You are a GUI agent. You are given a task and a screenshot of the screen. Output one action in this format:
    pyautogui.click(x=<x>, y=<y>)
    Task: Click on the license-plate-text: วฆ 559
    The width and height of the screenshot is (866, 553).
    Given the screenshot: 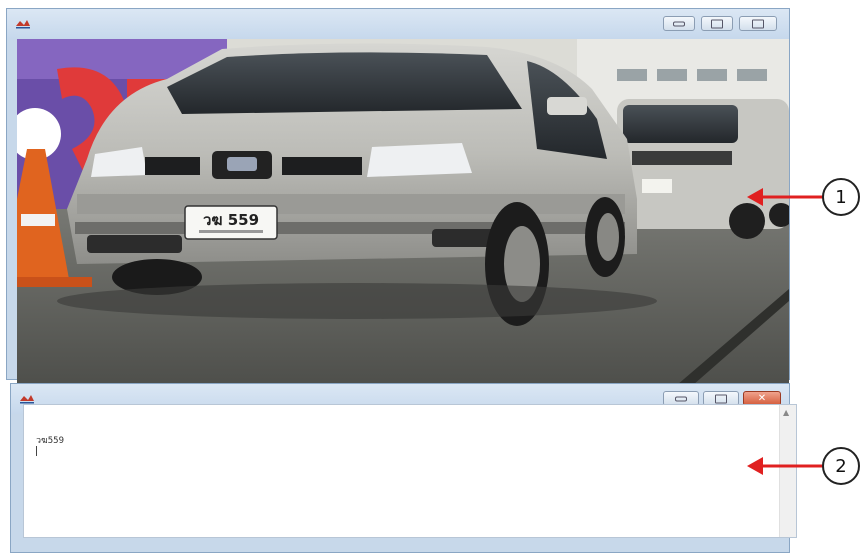 What is the action you would take?
    pyautogui.click(x=231, y=220)
    